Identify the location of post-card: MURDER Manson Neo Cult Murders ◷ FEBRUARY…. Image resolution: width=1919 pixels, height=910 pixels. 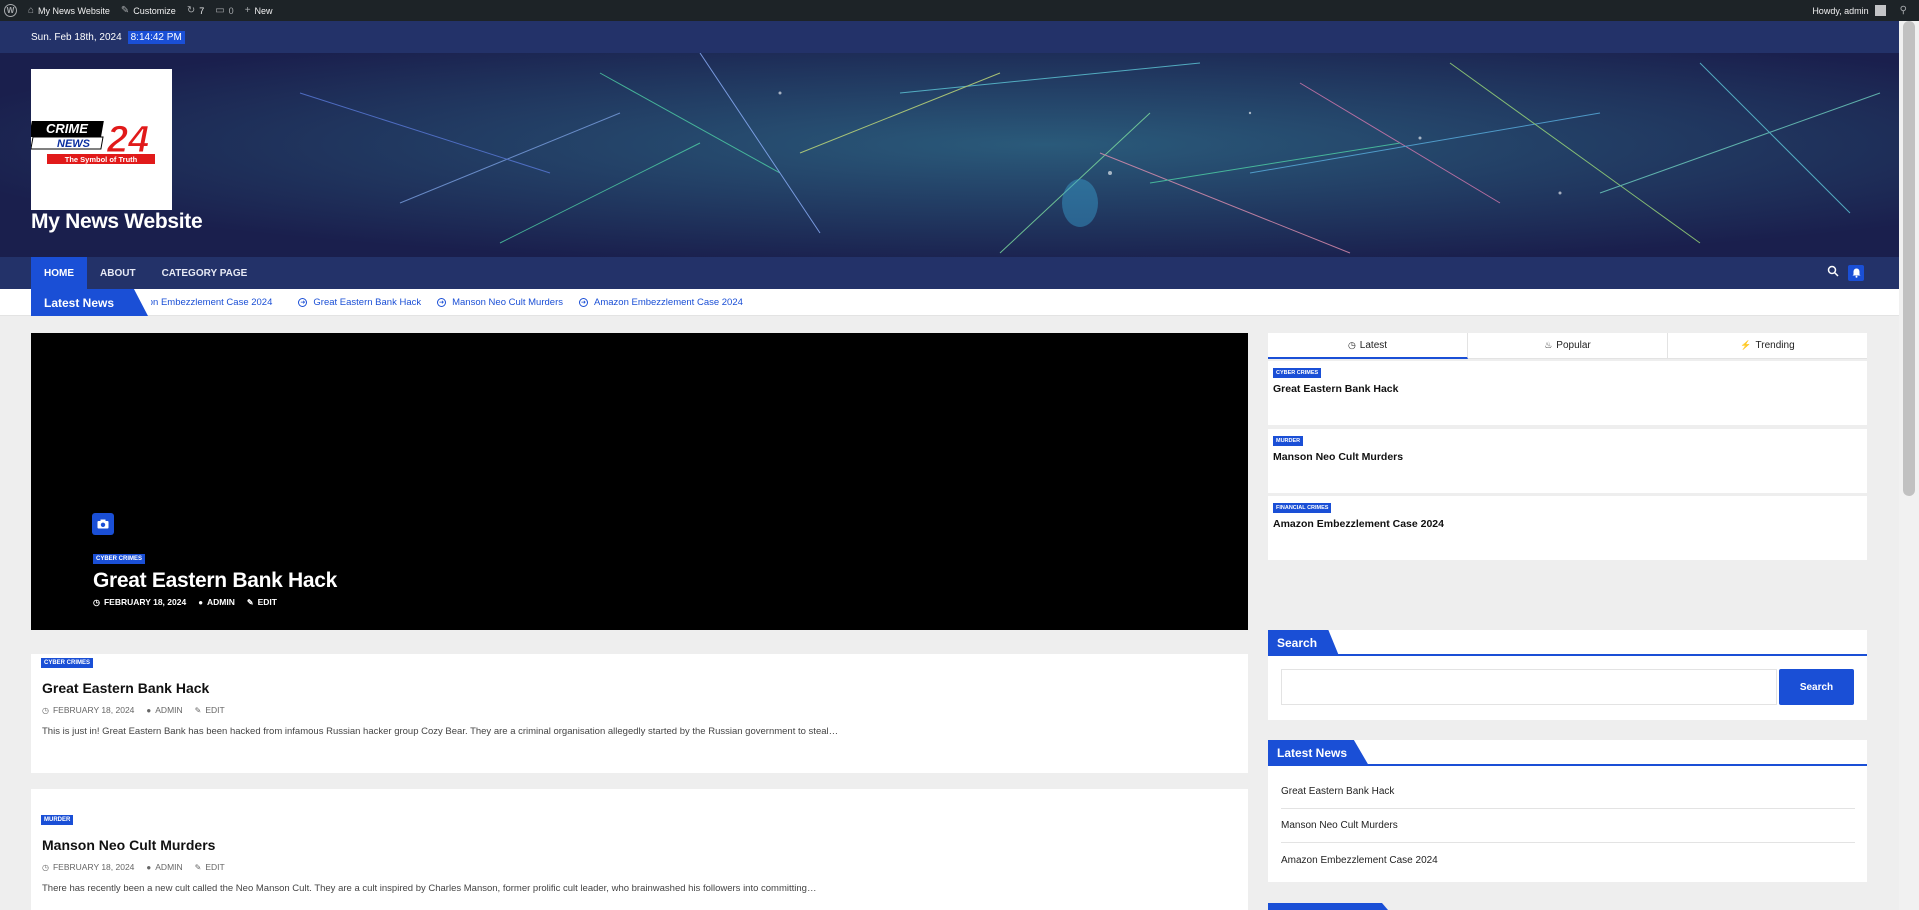
(639, 849).